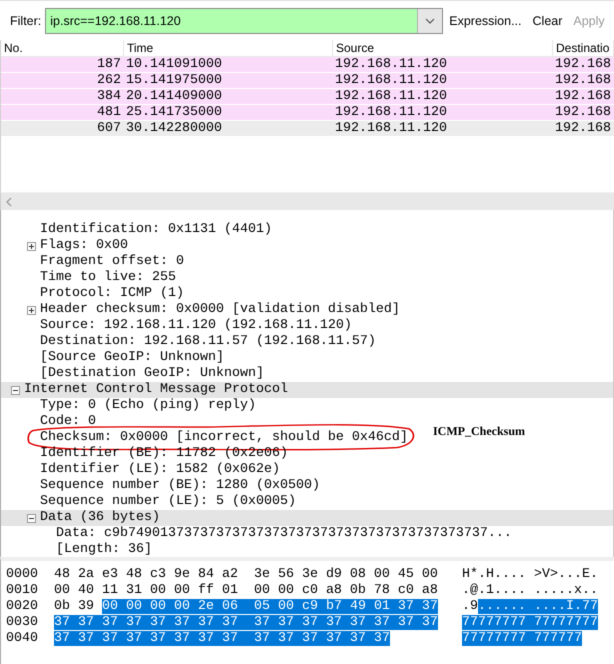 The width and height of the screenshot is (614, 664). I want to click on tree-item: Data (36 bytes), so click(100, 518).